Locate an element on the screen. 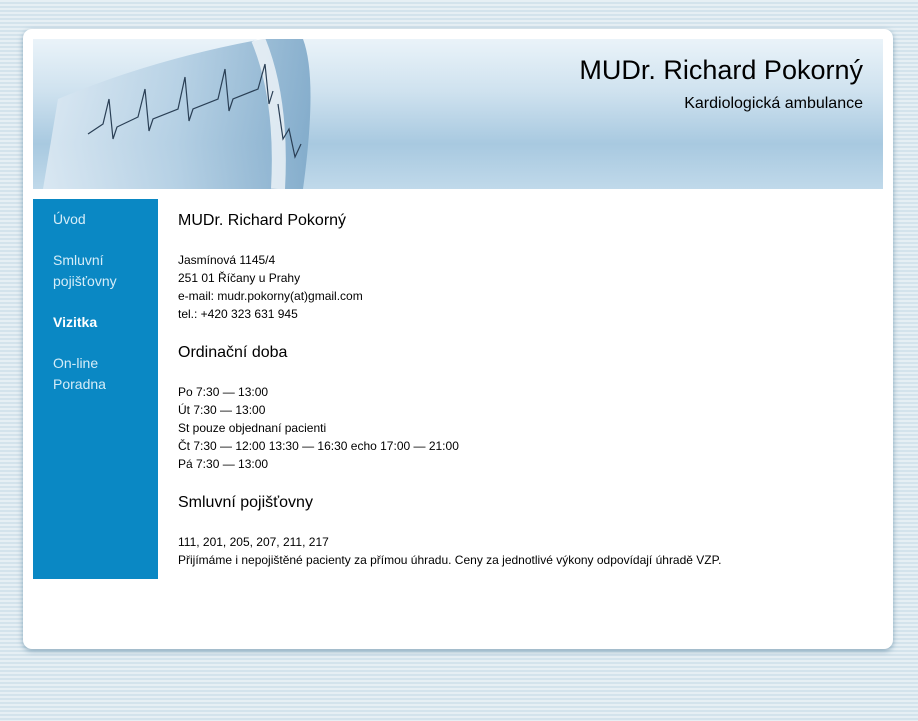 This screenshot has width=918, height=721. insurance-codes: 111, 201, 205, 207, 211, 217 is located at coordinates (253, 542).